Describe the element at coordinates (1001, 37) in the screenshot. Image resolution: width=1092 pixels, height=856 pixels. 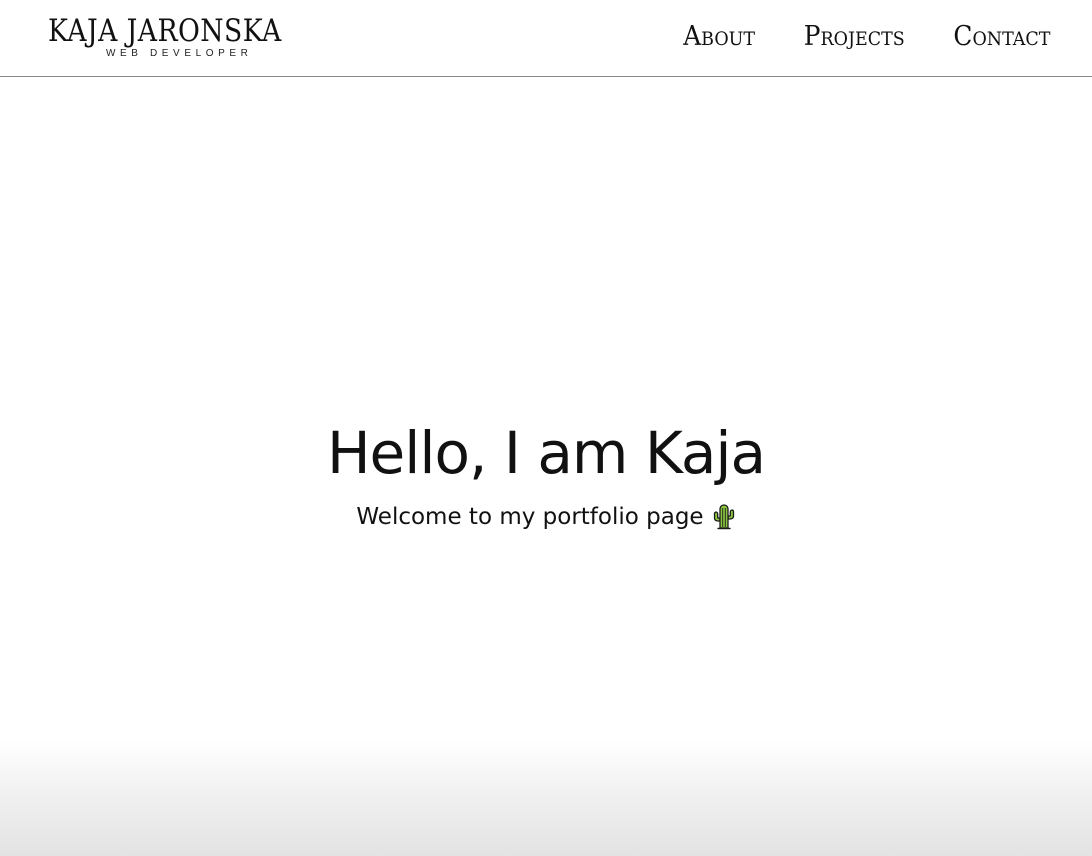
I see `nav-link-contact: Contact` at that location.